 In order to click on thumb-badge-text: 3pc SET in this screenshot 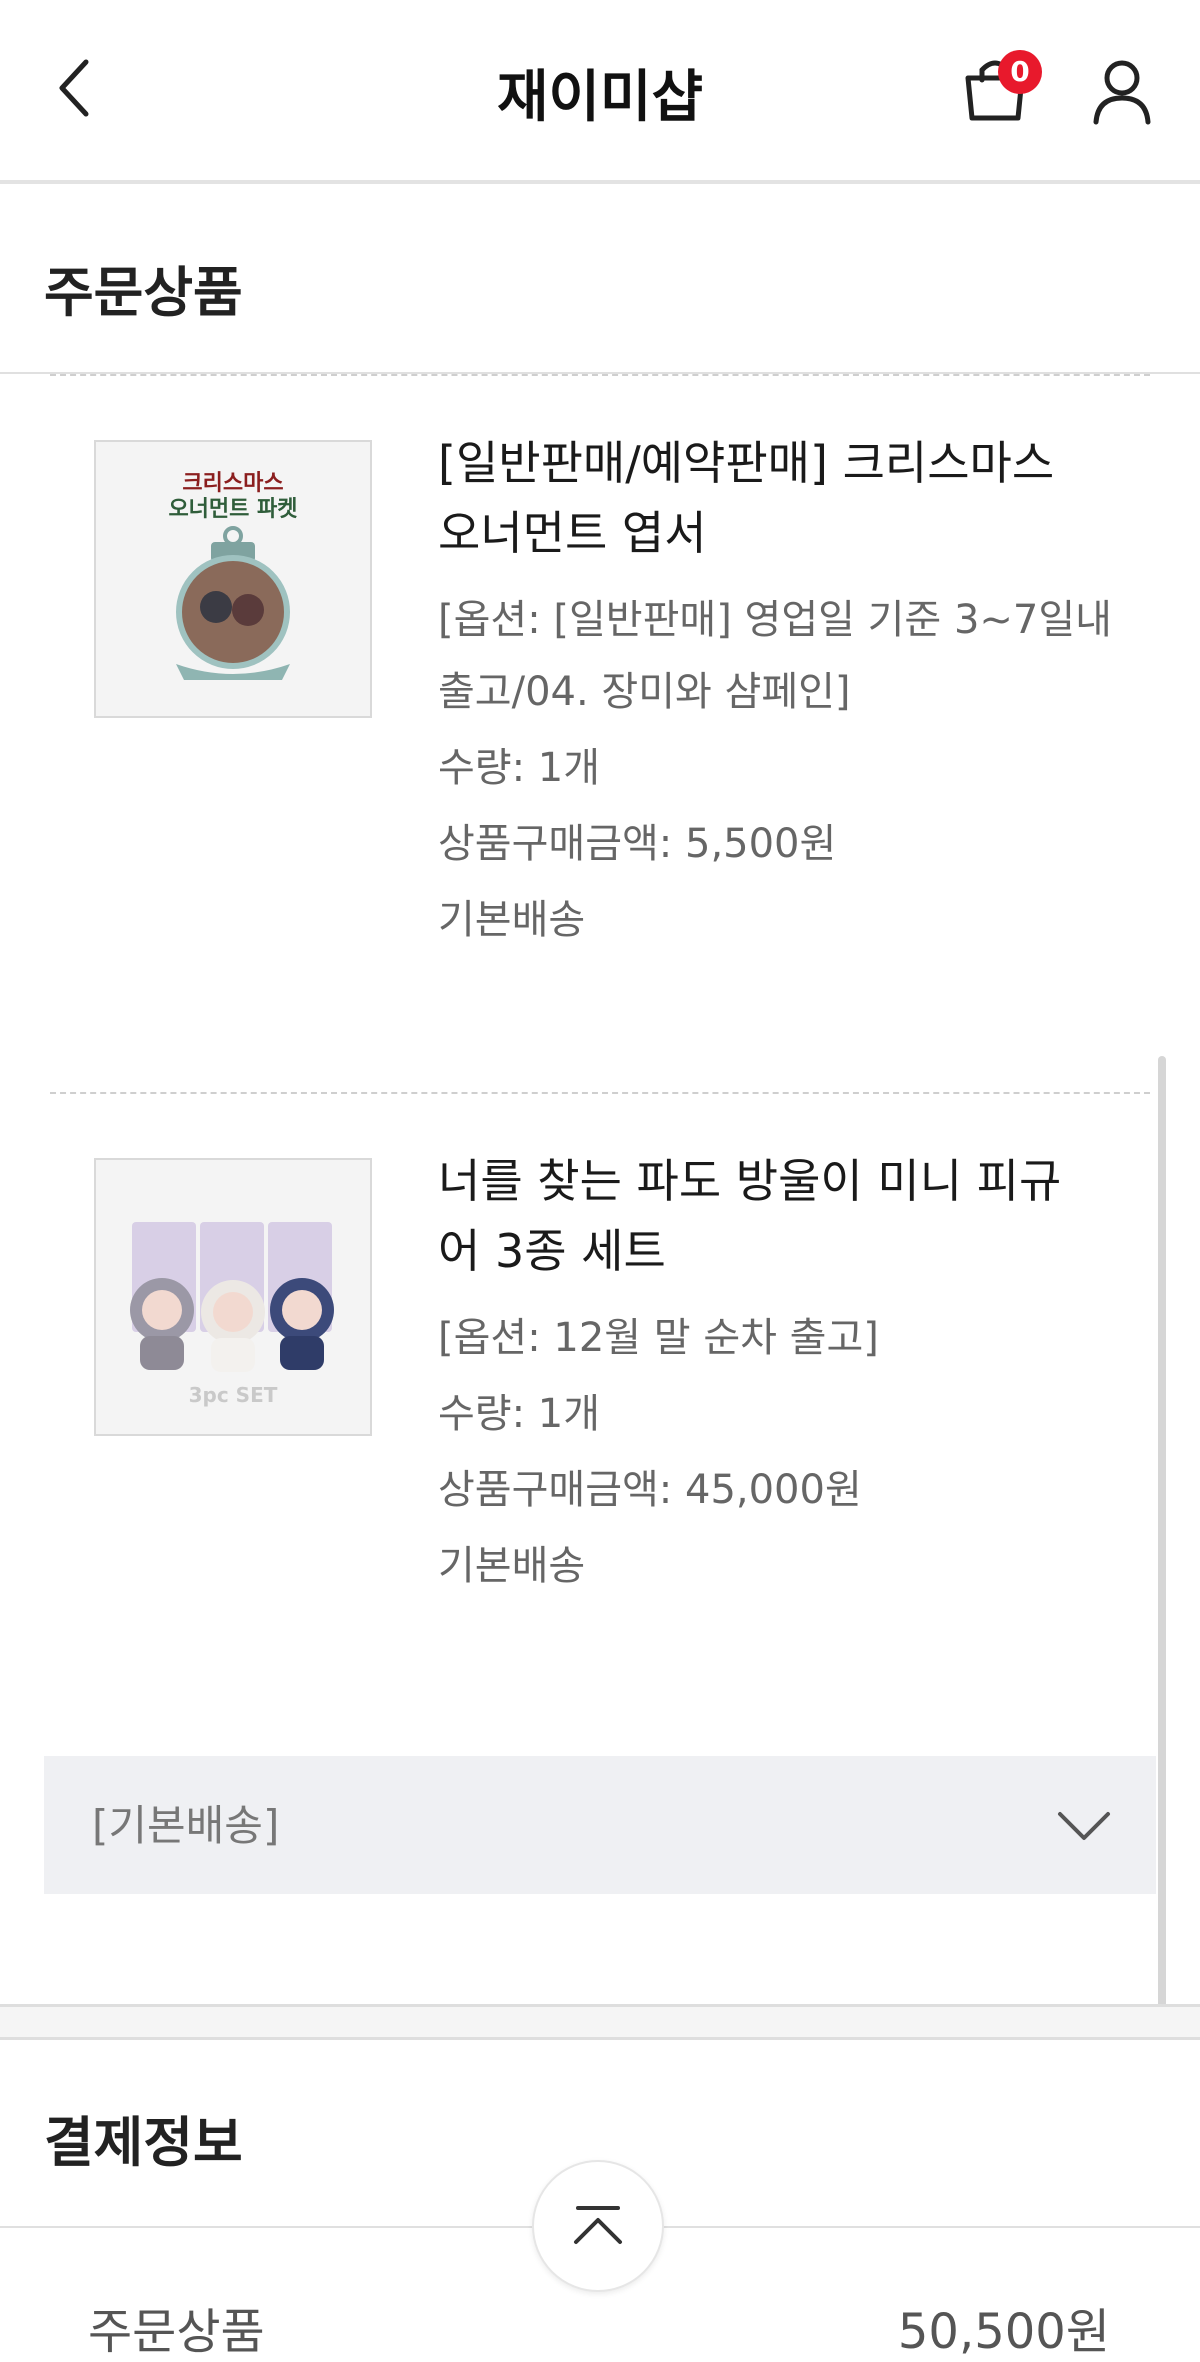, I will do `click(233, 1395)`.